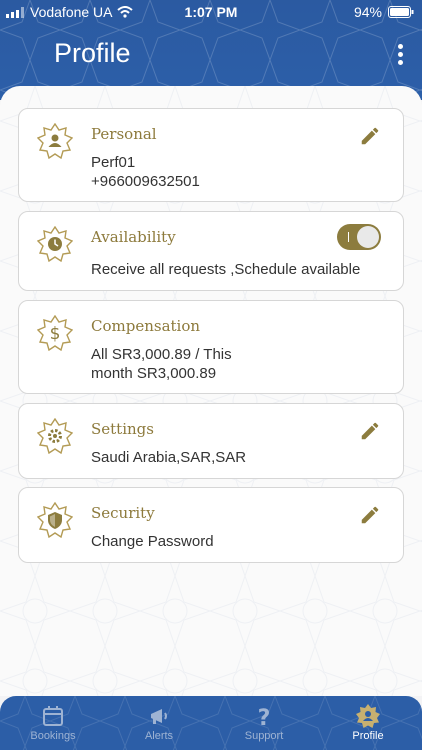 This screenshot has height=750, width=422. I want to click on tab-alerts-label: Alerts, so click(159, 736).